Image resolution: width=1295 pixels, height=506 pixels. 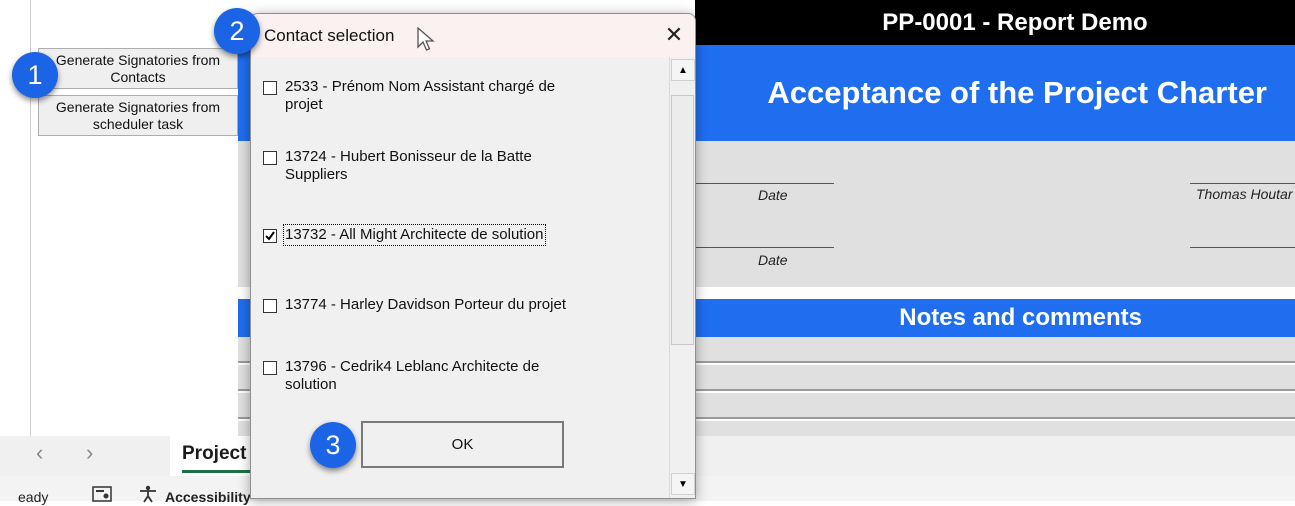 I want to click on scroll-thumb, so click(x=682, y=220).